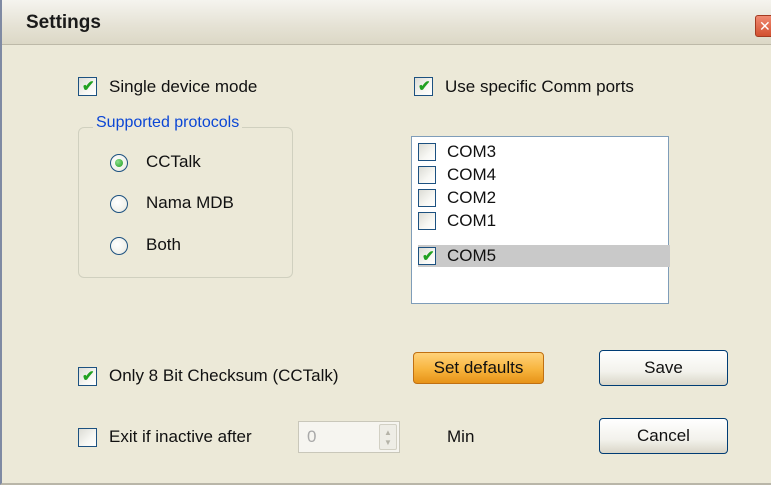 The width and height of the screenshot is (771, 485). I want to click on cancel-button: Cancel, so click(663, 436).